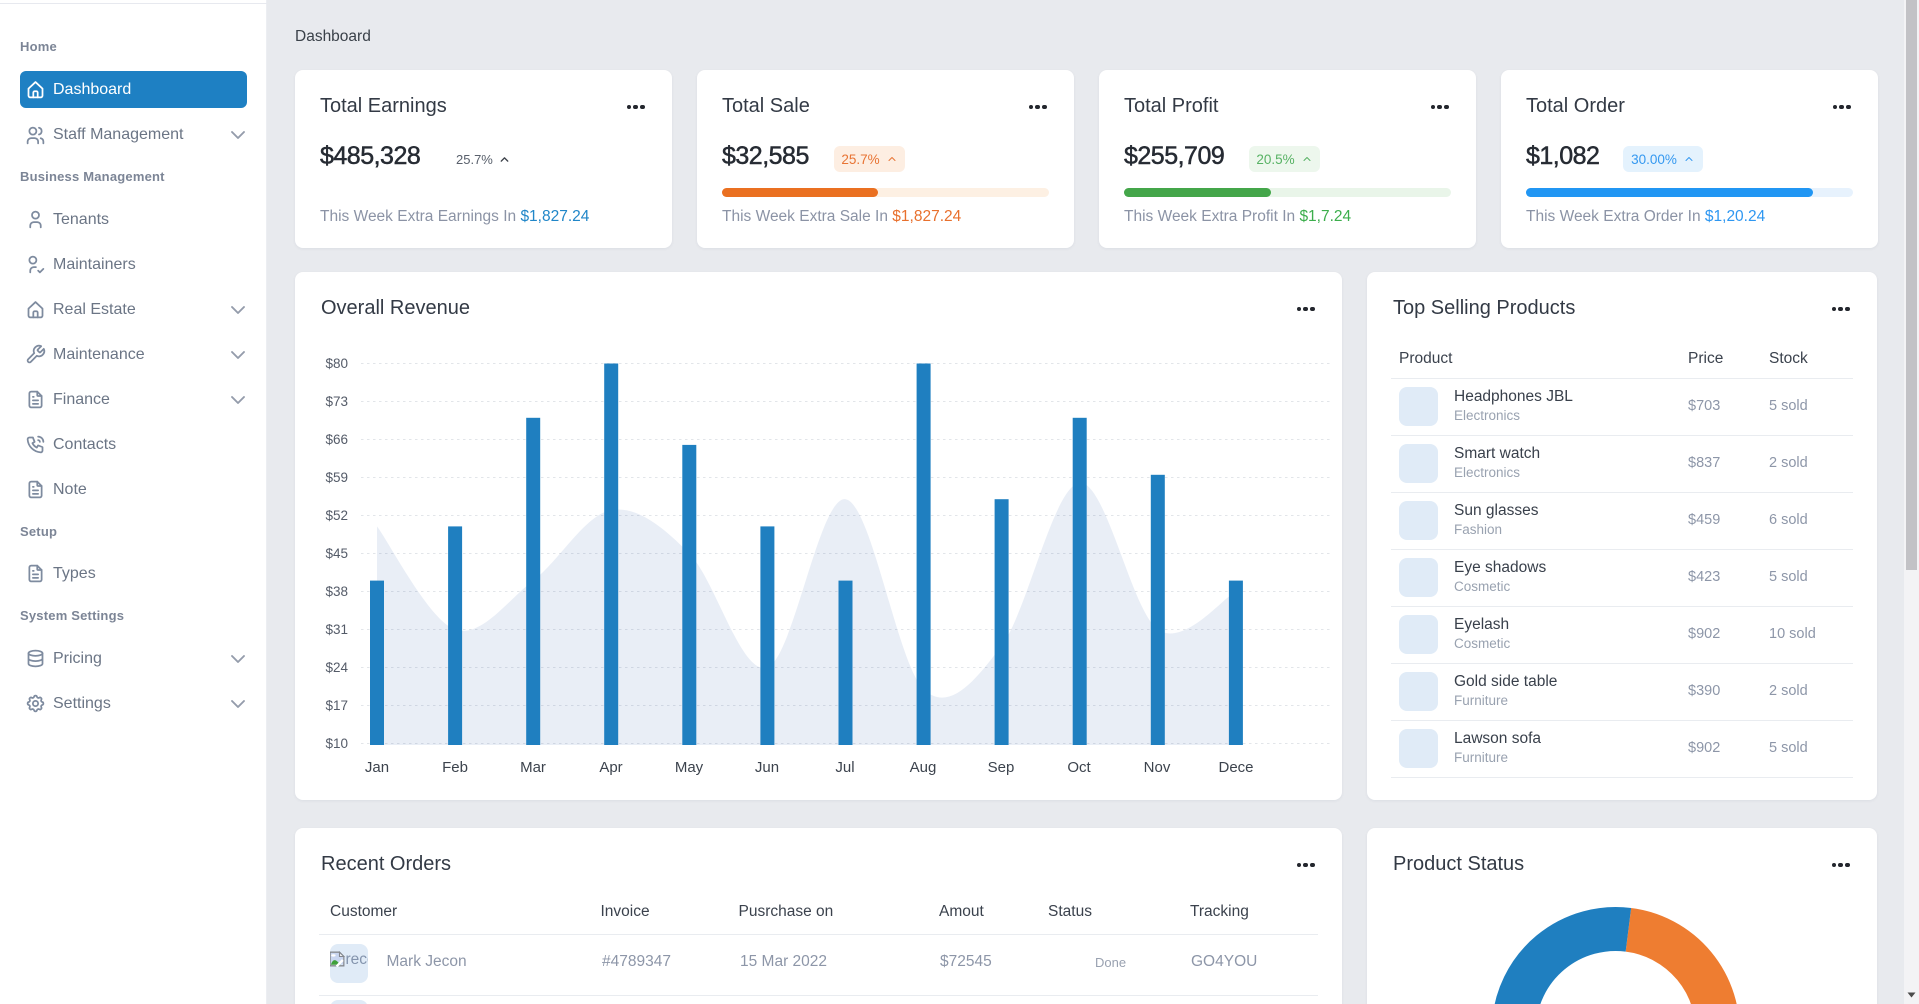 This screenshot has height=1004, width=1919. Describe the element at coordinates (533, 767) in the screenshot. I see `svg-text: Mar` at that location.